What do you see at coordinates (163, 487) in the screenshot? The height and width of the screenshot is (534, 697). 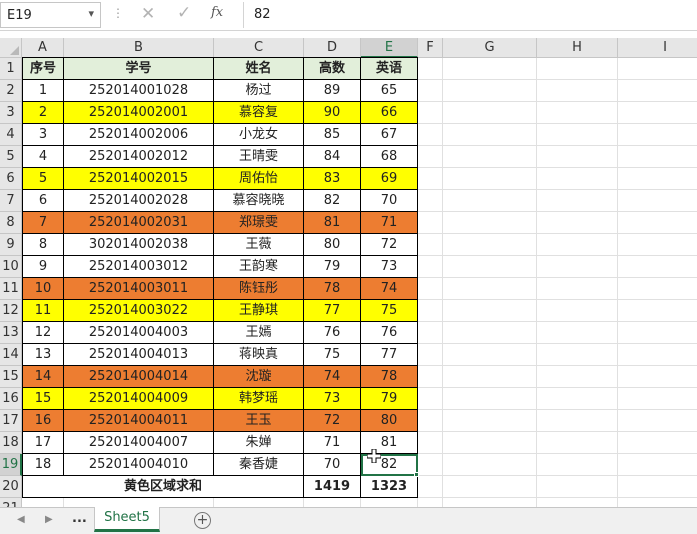 I see `summary-label: 黄色区域求和` at bounding box center [163, 487].